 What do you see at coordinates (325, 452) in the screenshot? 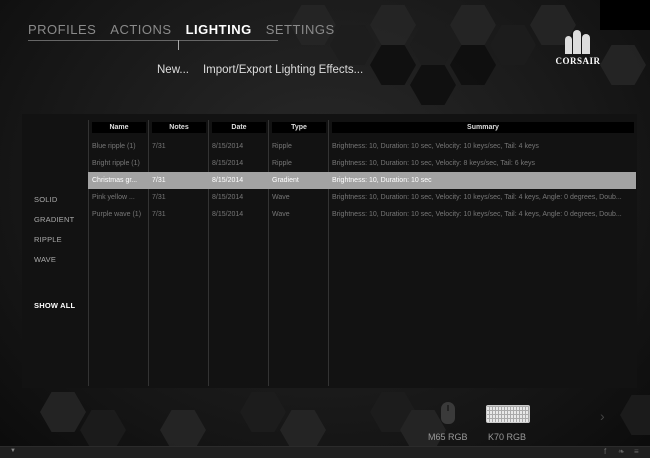
I see `bottom-bar: ▼ f ❧ ≡` at bounding box center [325, 452].